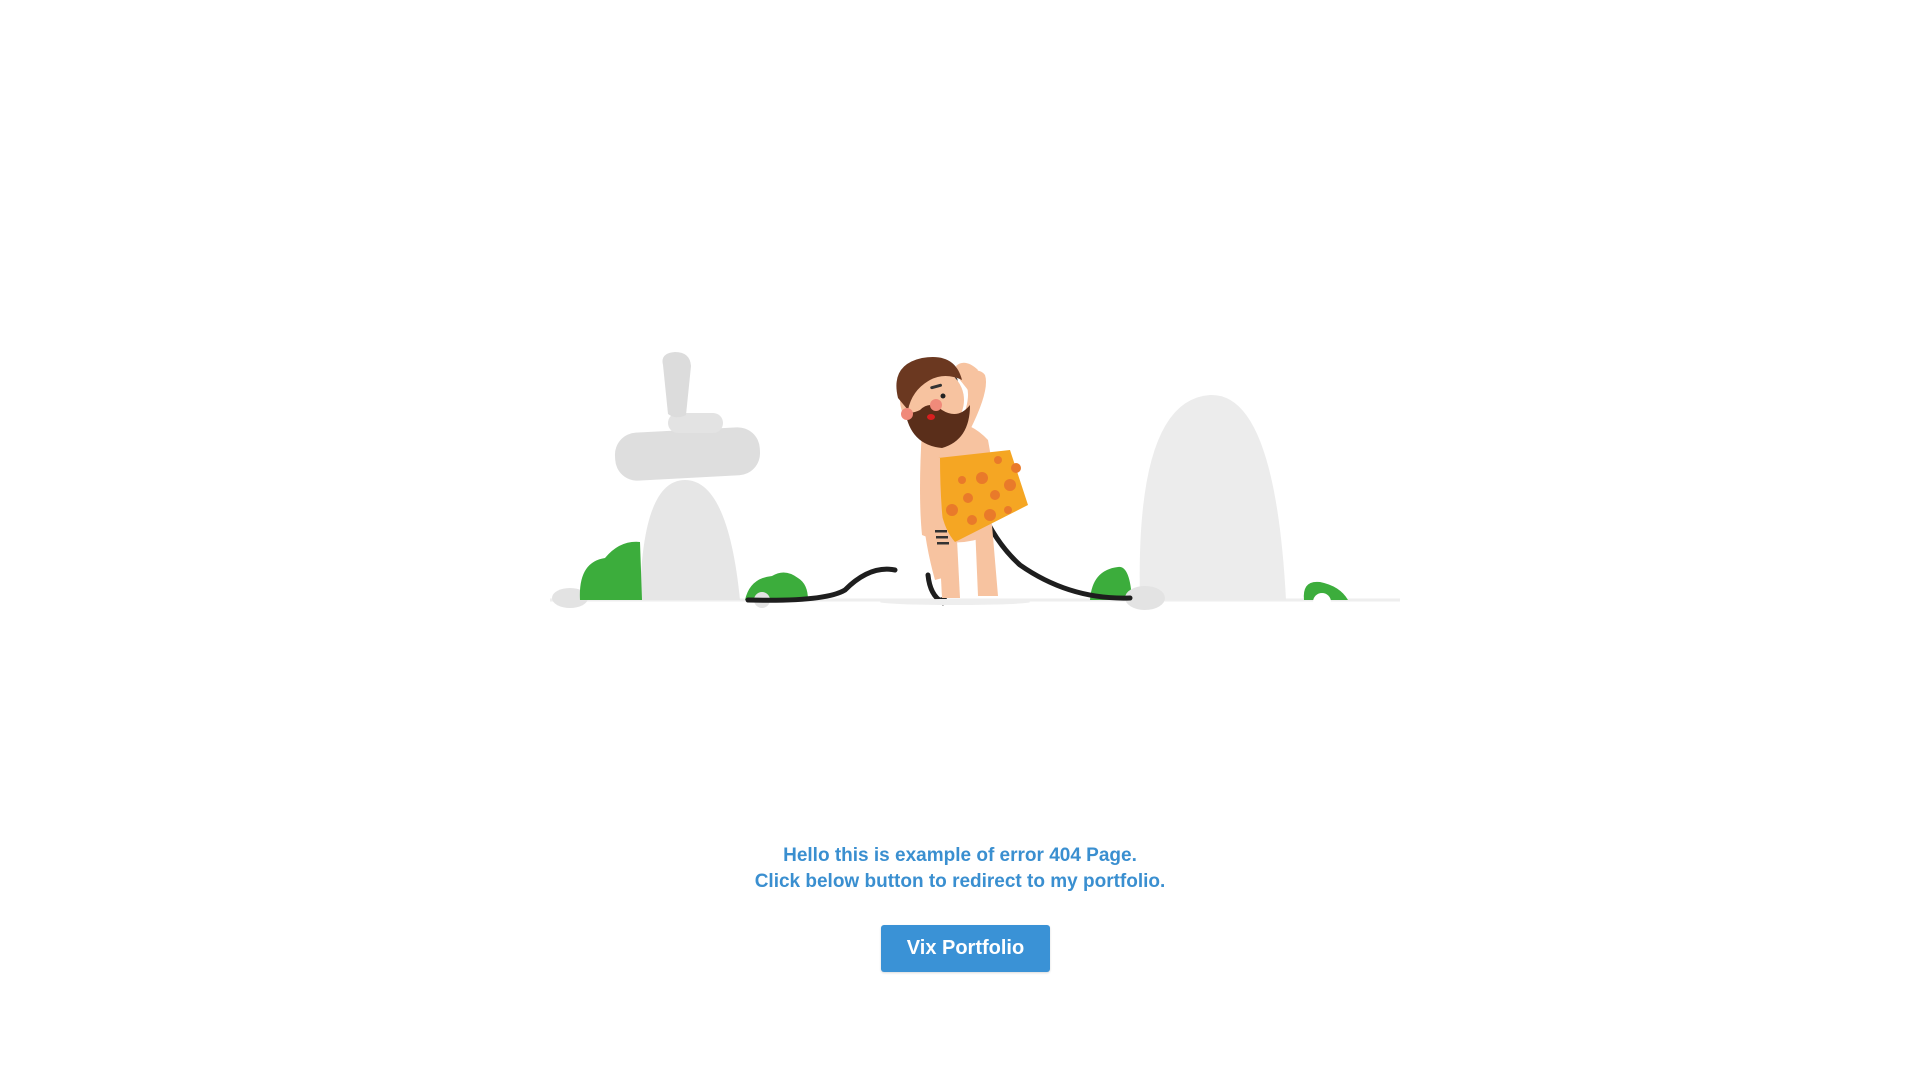 The height and width of the screenshot is (1080, 1920). Describe the element at coordinates (965, 948) in the screenshot. I see `portfolio-button: Vix Portfolio` at that location.